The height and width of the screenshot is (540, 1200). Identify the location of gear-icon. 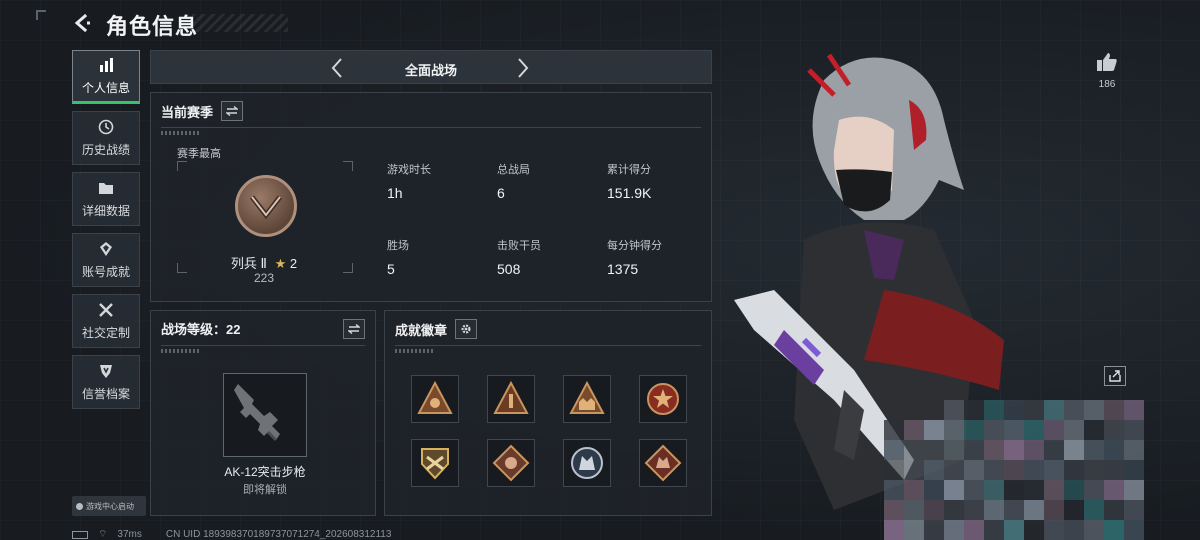
(466, 329).